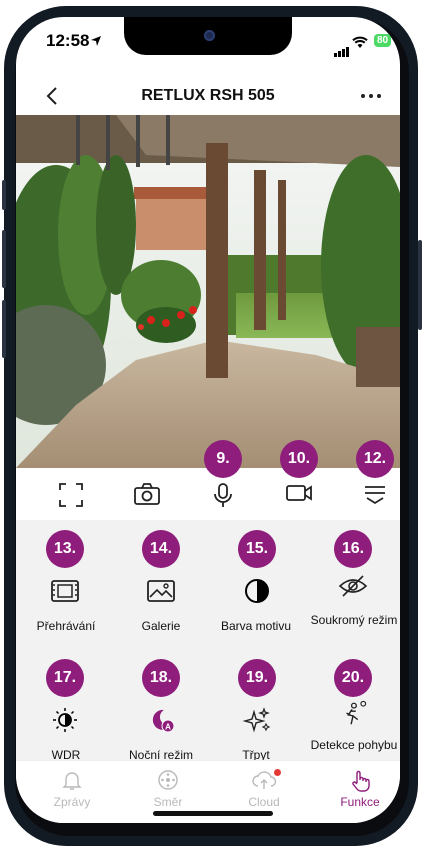 This screenshot has width=424, height=850. What do you see at coordinates (72, 781) in the screenshot?
I see `bell-icon` at bounding box center [72, 781].